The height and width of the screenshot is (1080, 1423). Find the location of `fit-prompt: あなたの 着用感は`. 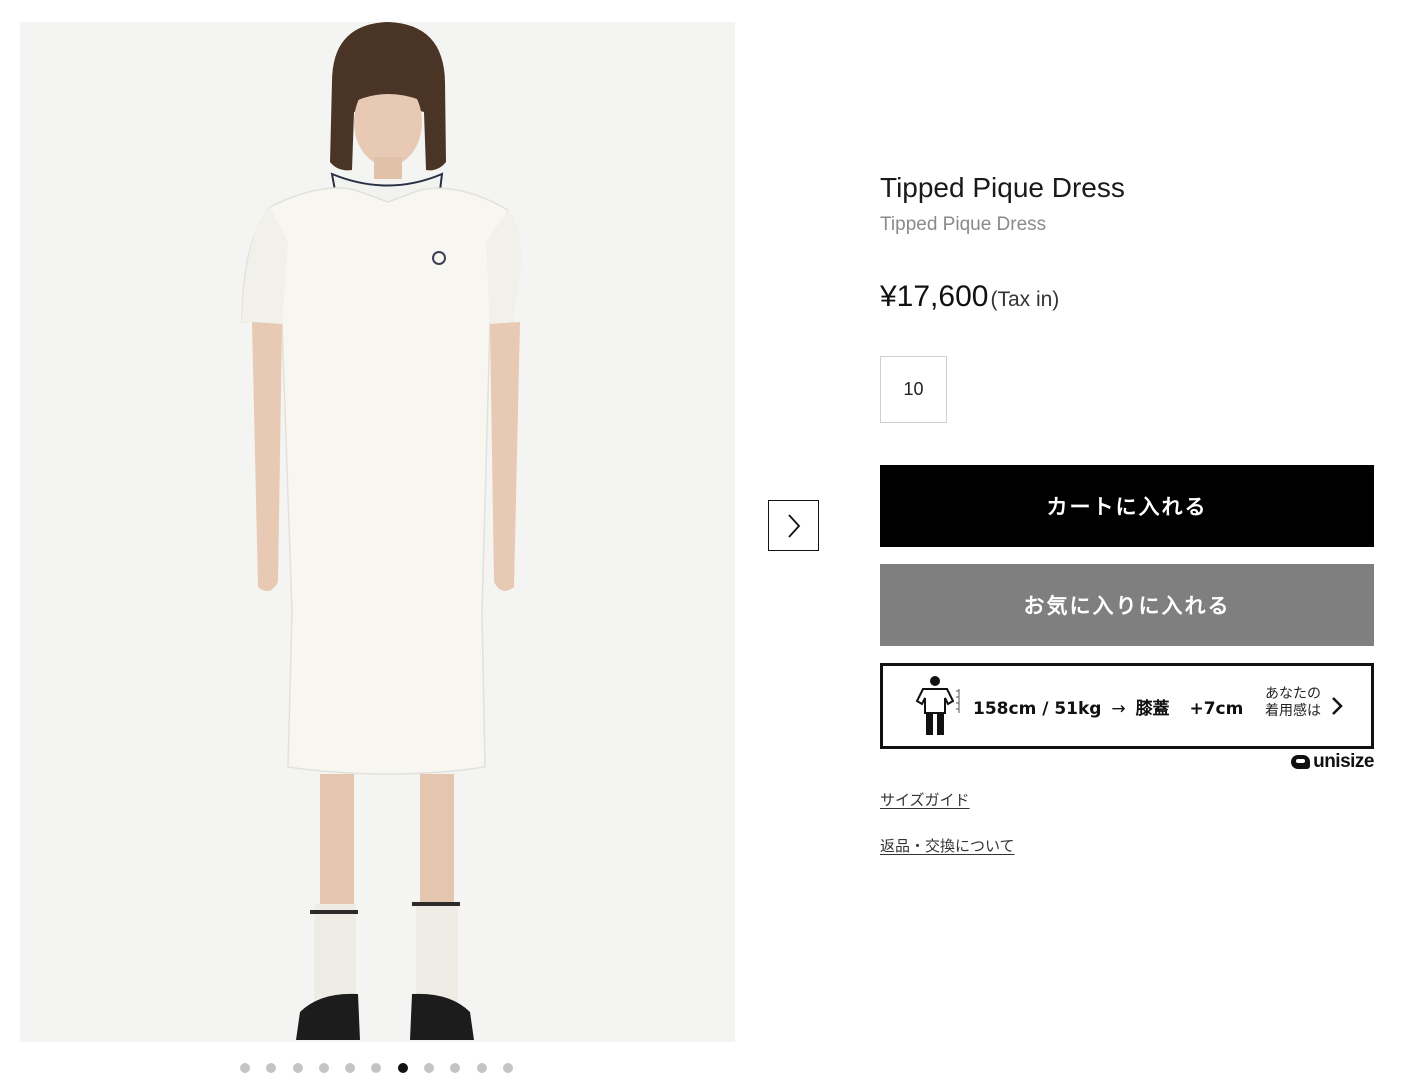

fit-prompt: あなたの 着用感は is located at coordinates (1293, 703).